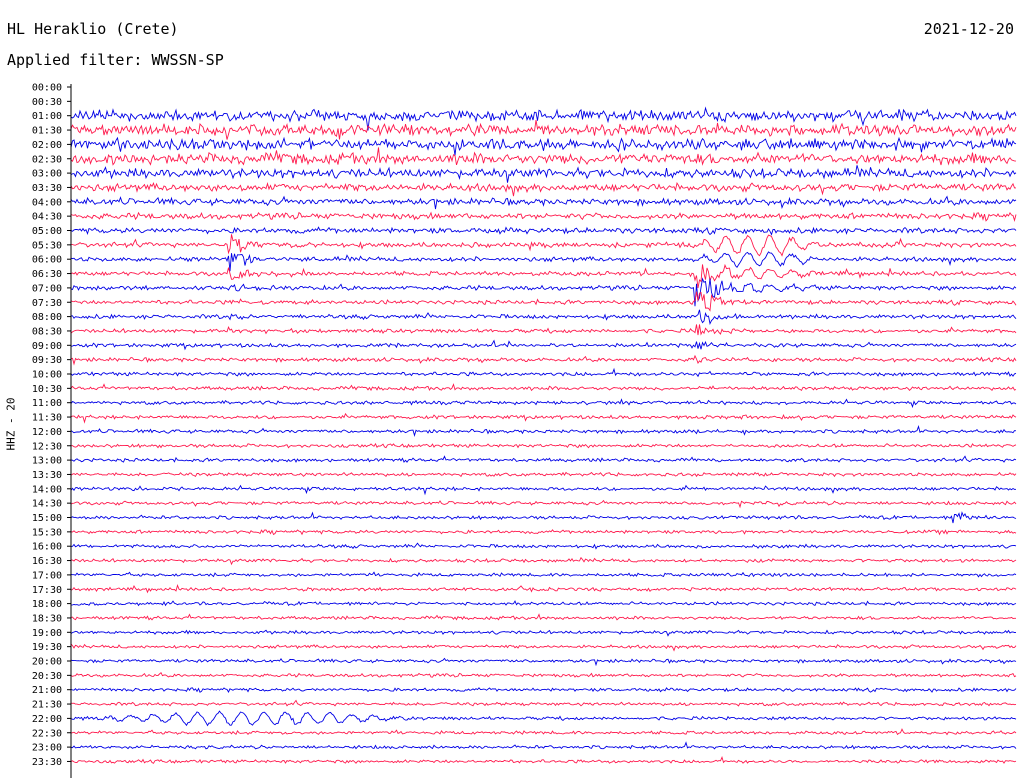 The height and width of the screenshot is (780, 1024). Describe the element at coordinates (47, 116) in the screenshot. I see `row-label: 01:00` at that location.